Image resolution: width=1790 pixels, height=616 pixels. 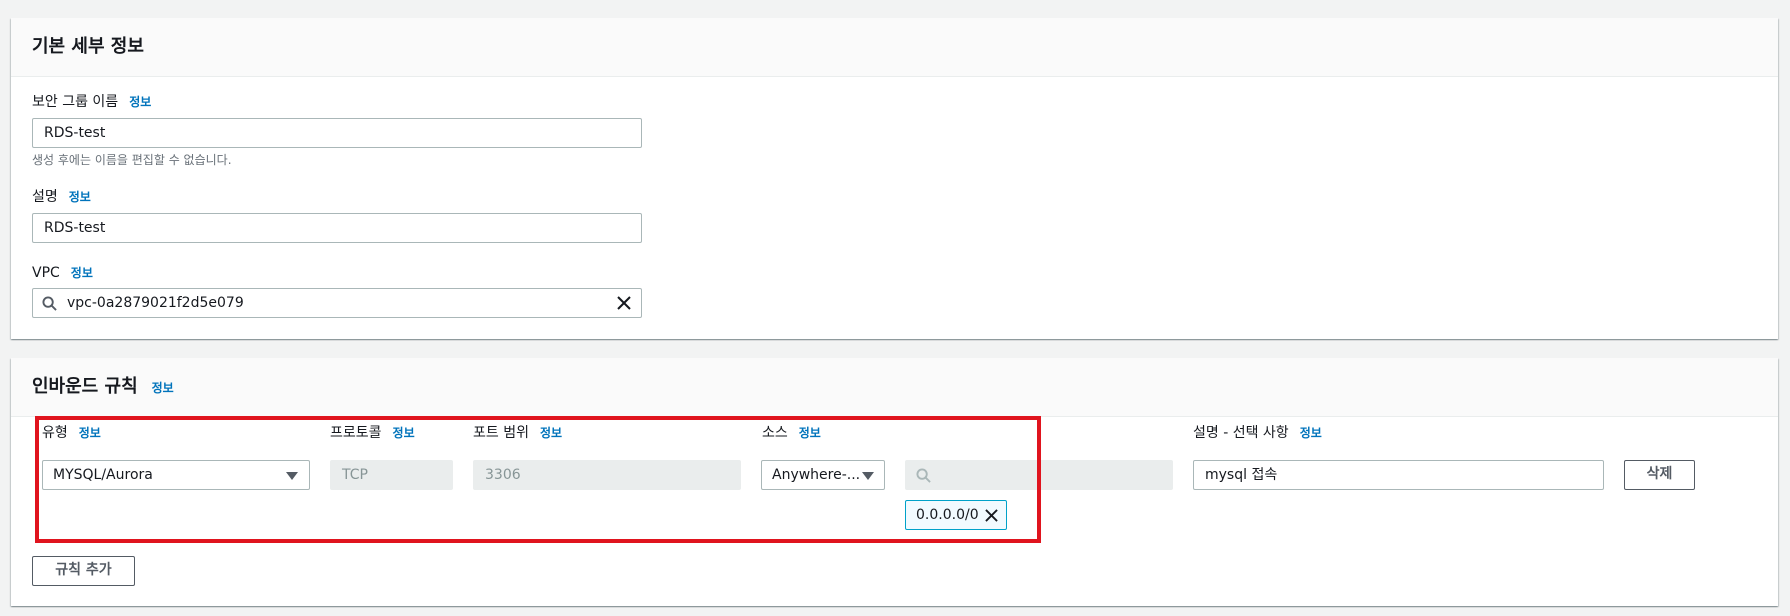 I want to click on description-label-row: 설명 정보, so click(x=61, y=197).